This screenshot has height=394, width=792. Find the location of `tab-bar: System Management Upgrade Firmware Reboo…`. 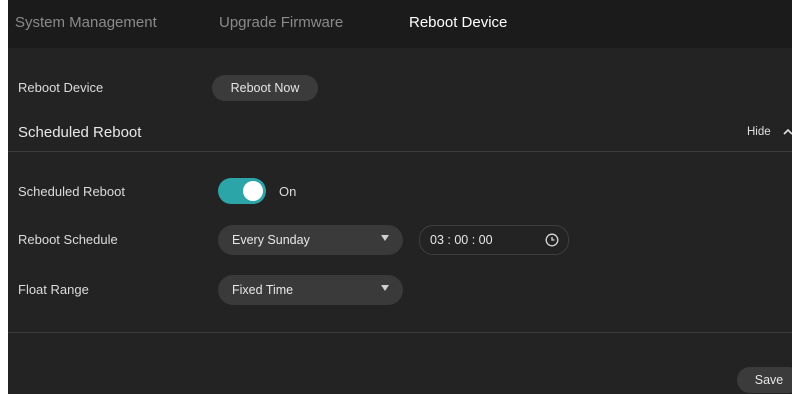

tab-bar: System Management Upgrade Firmware Reboo… is located at coordinates (400, 24).